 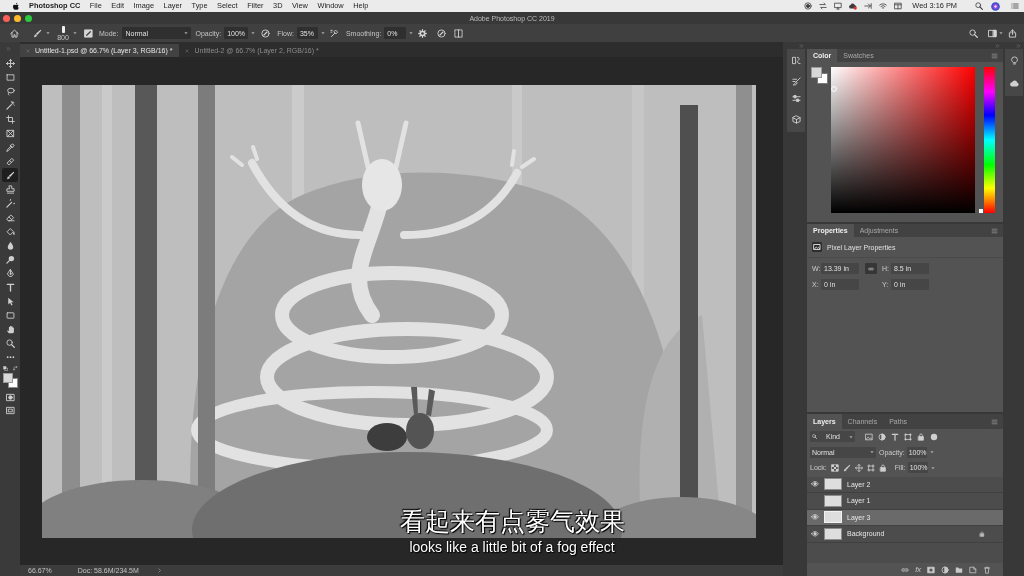 I want to click on drop-icon, so click(x=10, y=245).